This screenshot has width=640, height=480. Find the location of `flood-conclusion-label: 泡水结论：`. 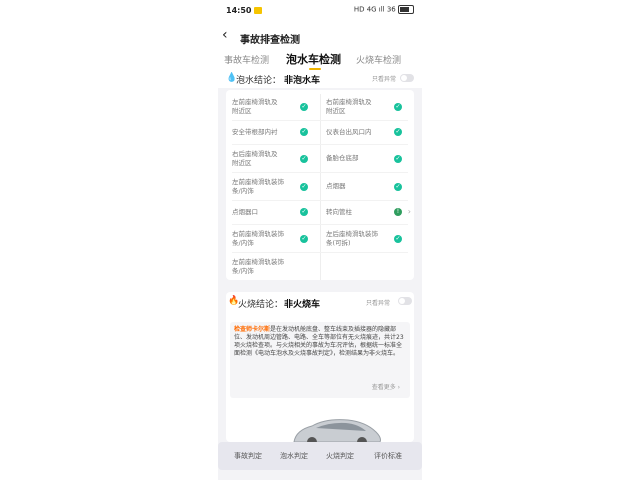

flood-conclusion-label: 泡水结论： is located at coordinates (259, 81).